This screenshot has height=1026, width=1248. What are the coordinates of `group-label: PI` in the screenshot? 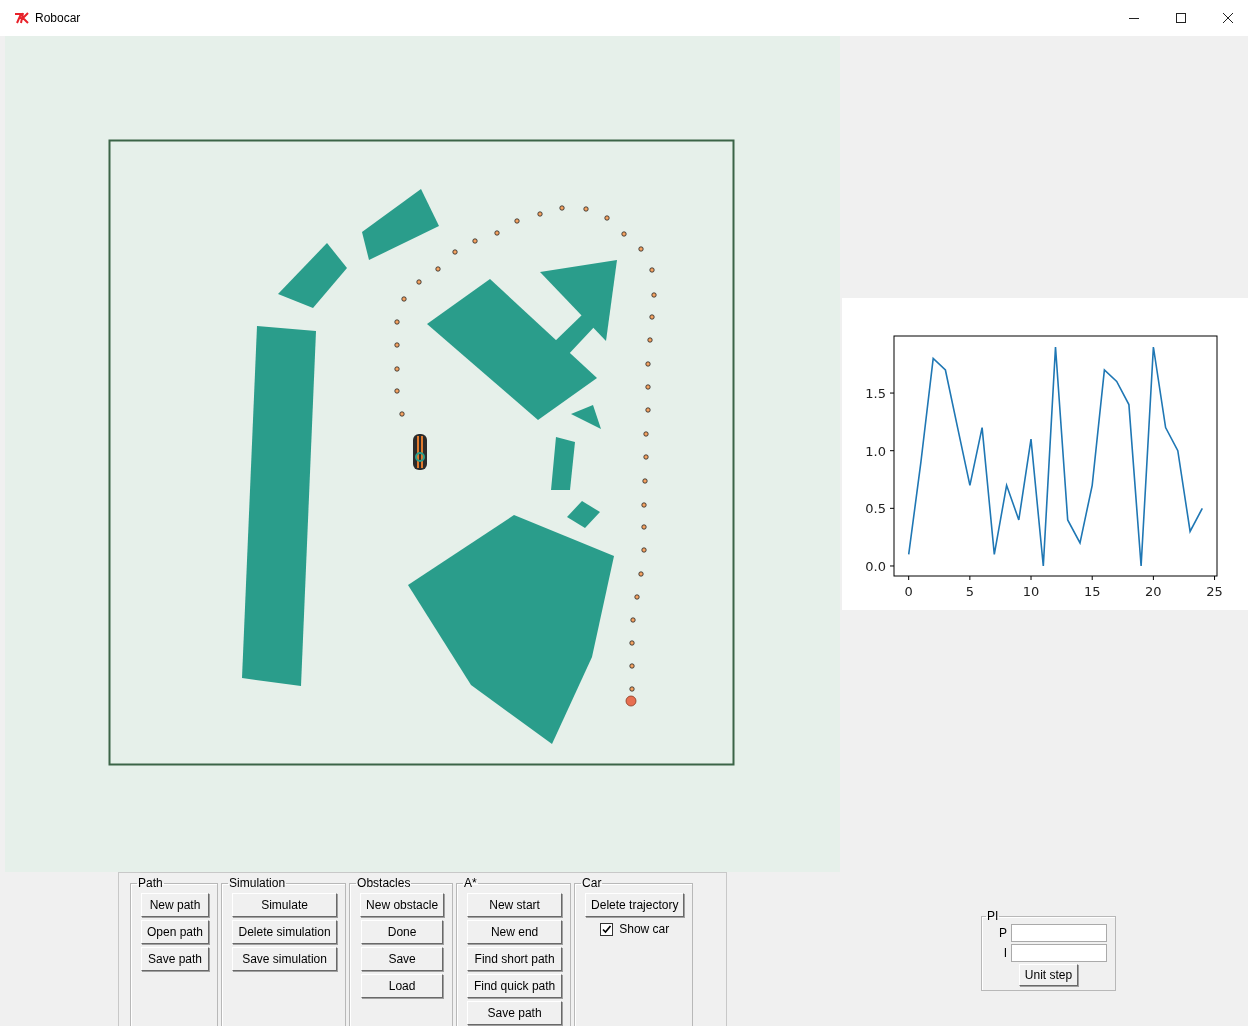 It's located at (993, 916).